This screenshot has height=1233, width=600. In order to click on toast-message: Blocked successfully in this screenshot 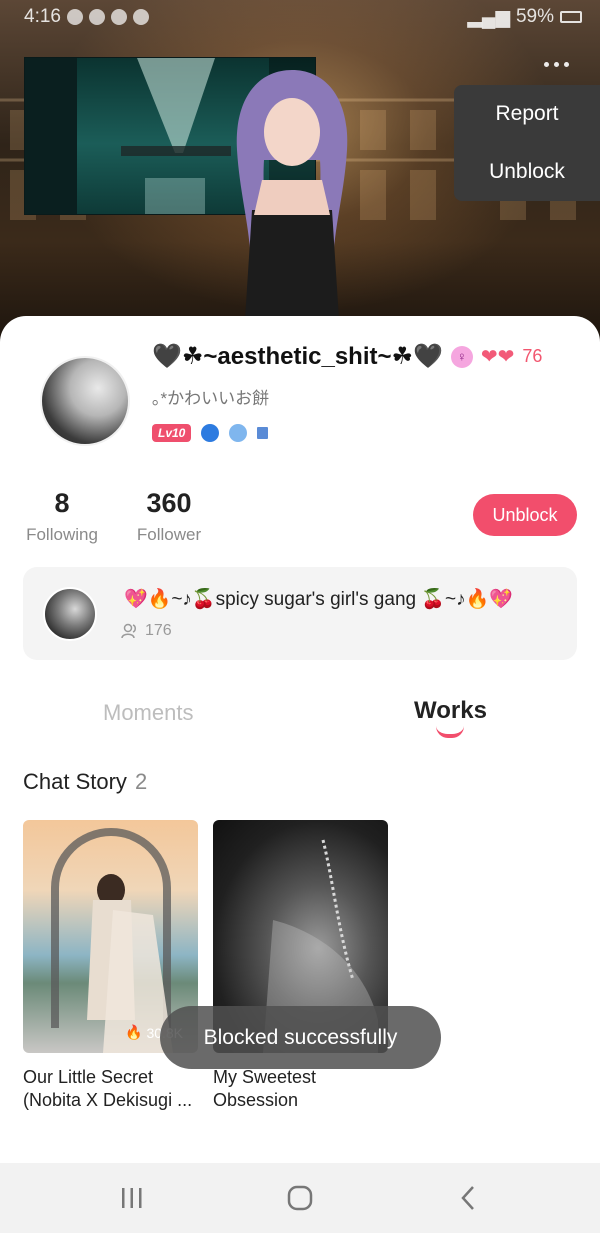, I will do `click(300, 1037)`.